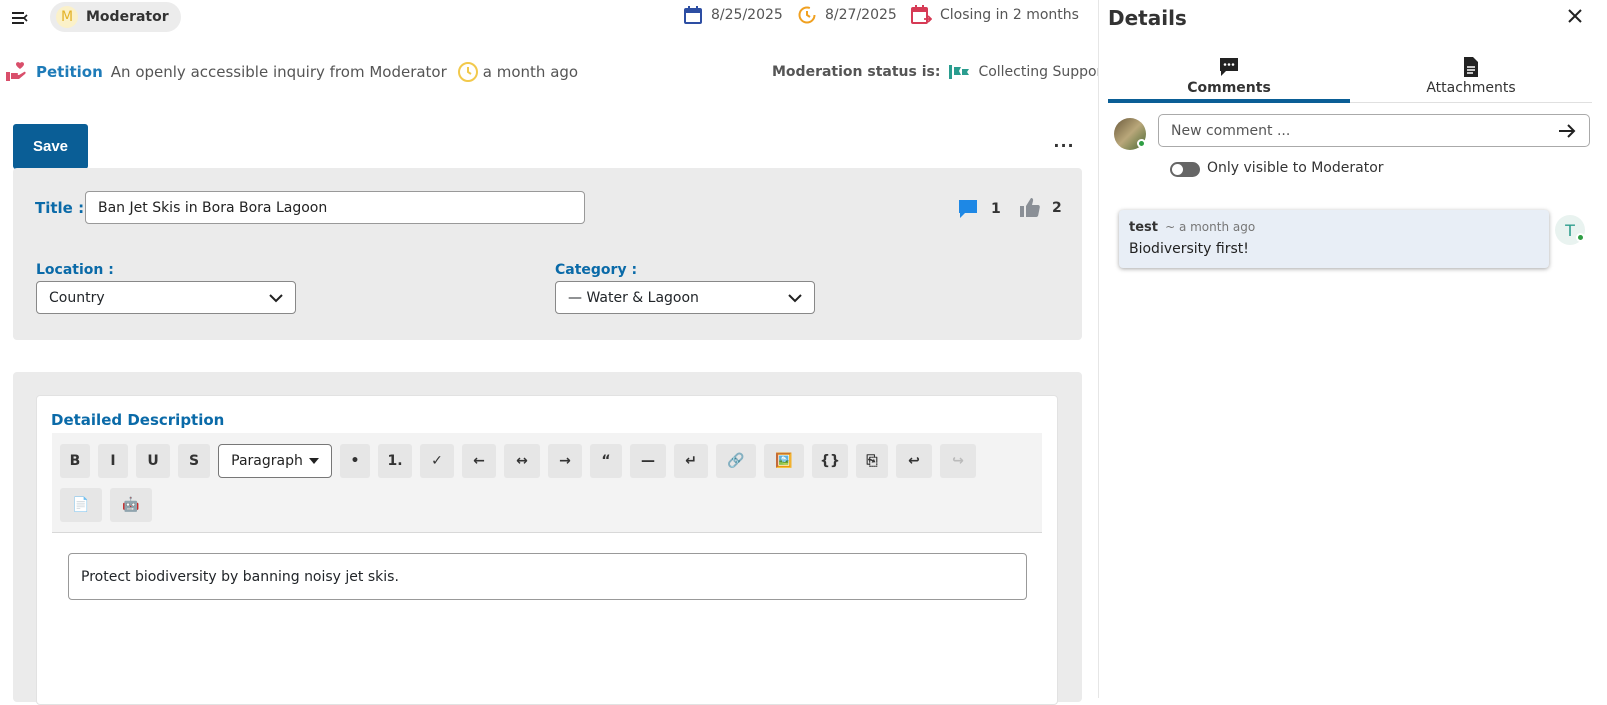 This screenshot has height=705, width=1607. What do you see at coordinates (784, 461) in the screenshot?
I see `image-button: 🖼️` at bounding box center [784, 461].